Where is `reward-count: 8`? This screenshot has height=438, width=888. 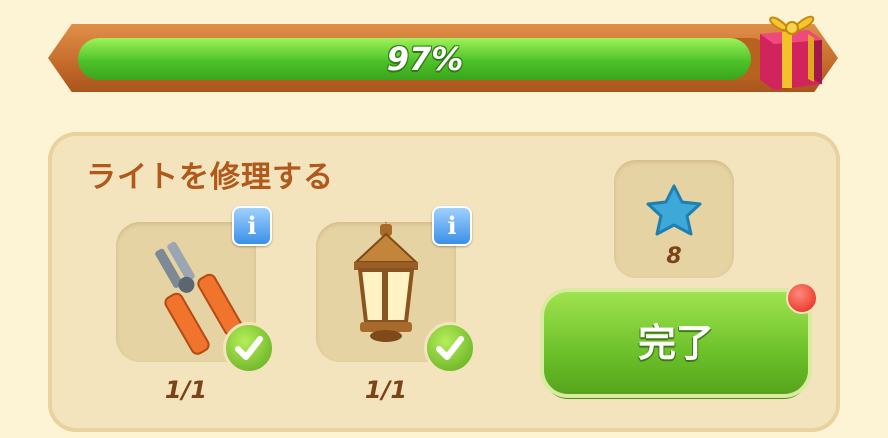 reward-count: 8 is located at coordinates (674, 256).